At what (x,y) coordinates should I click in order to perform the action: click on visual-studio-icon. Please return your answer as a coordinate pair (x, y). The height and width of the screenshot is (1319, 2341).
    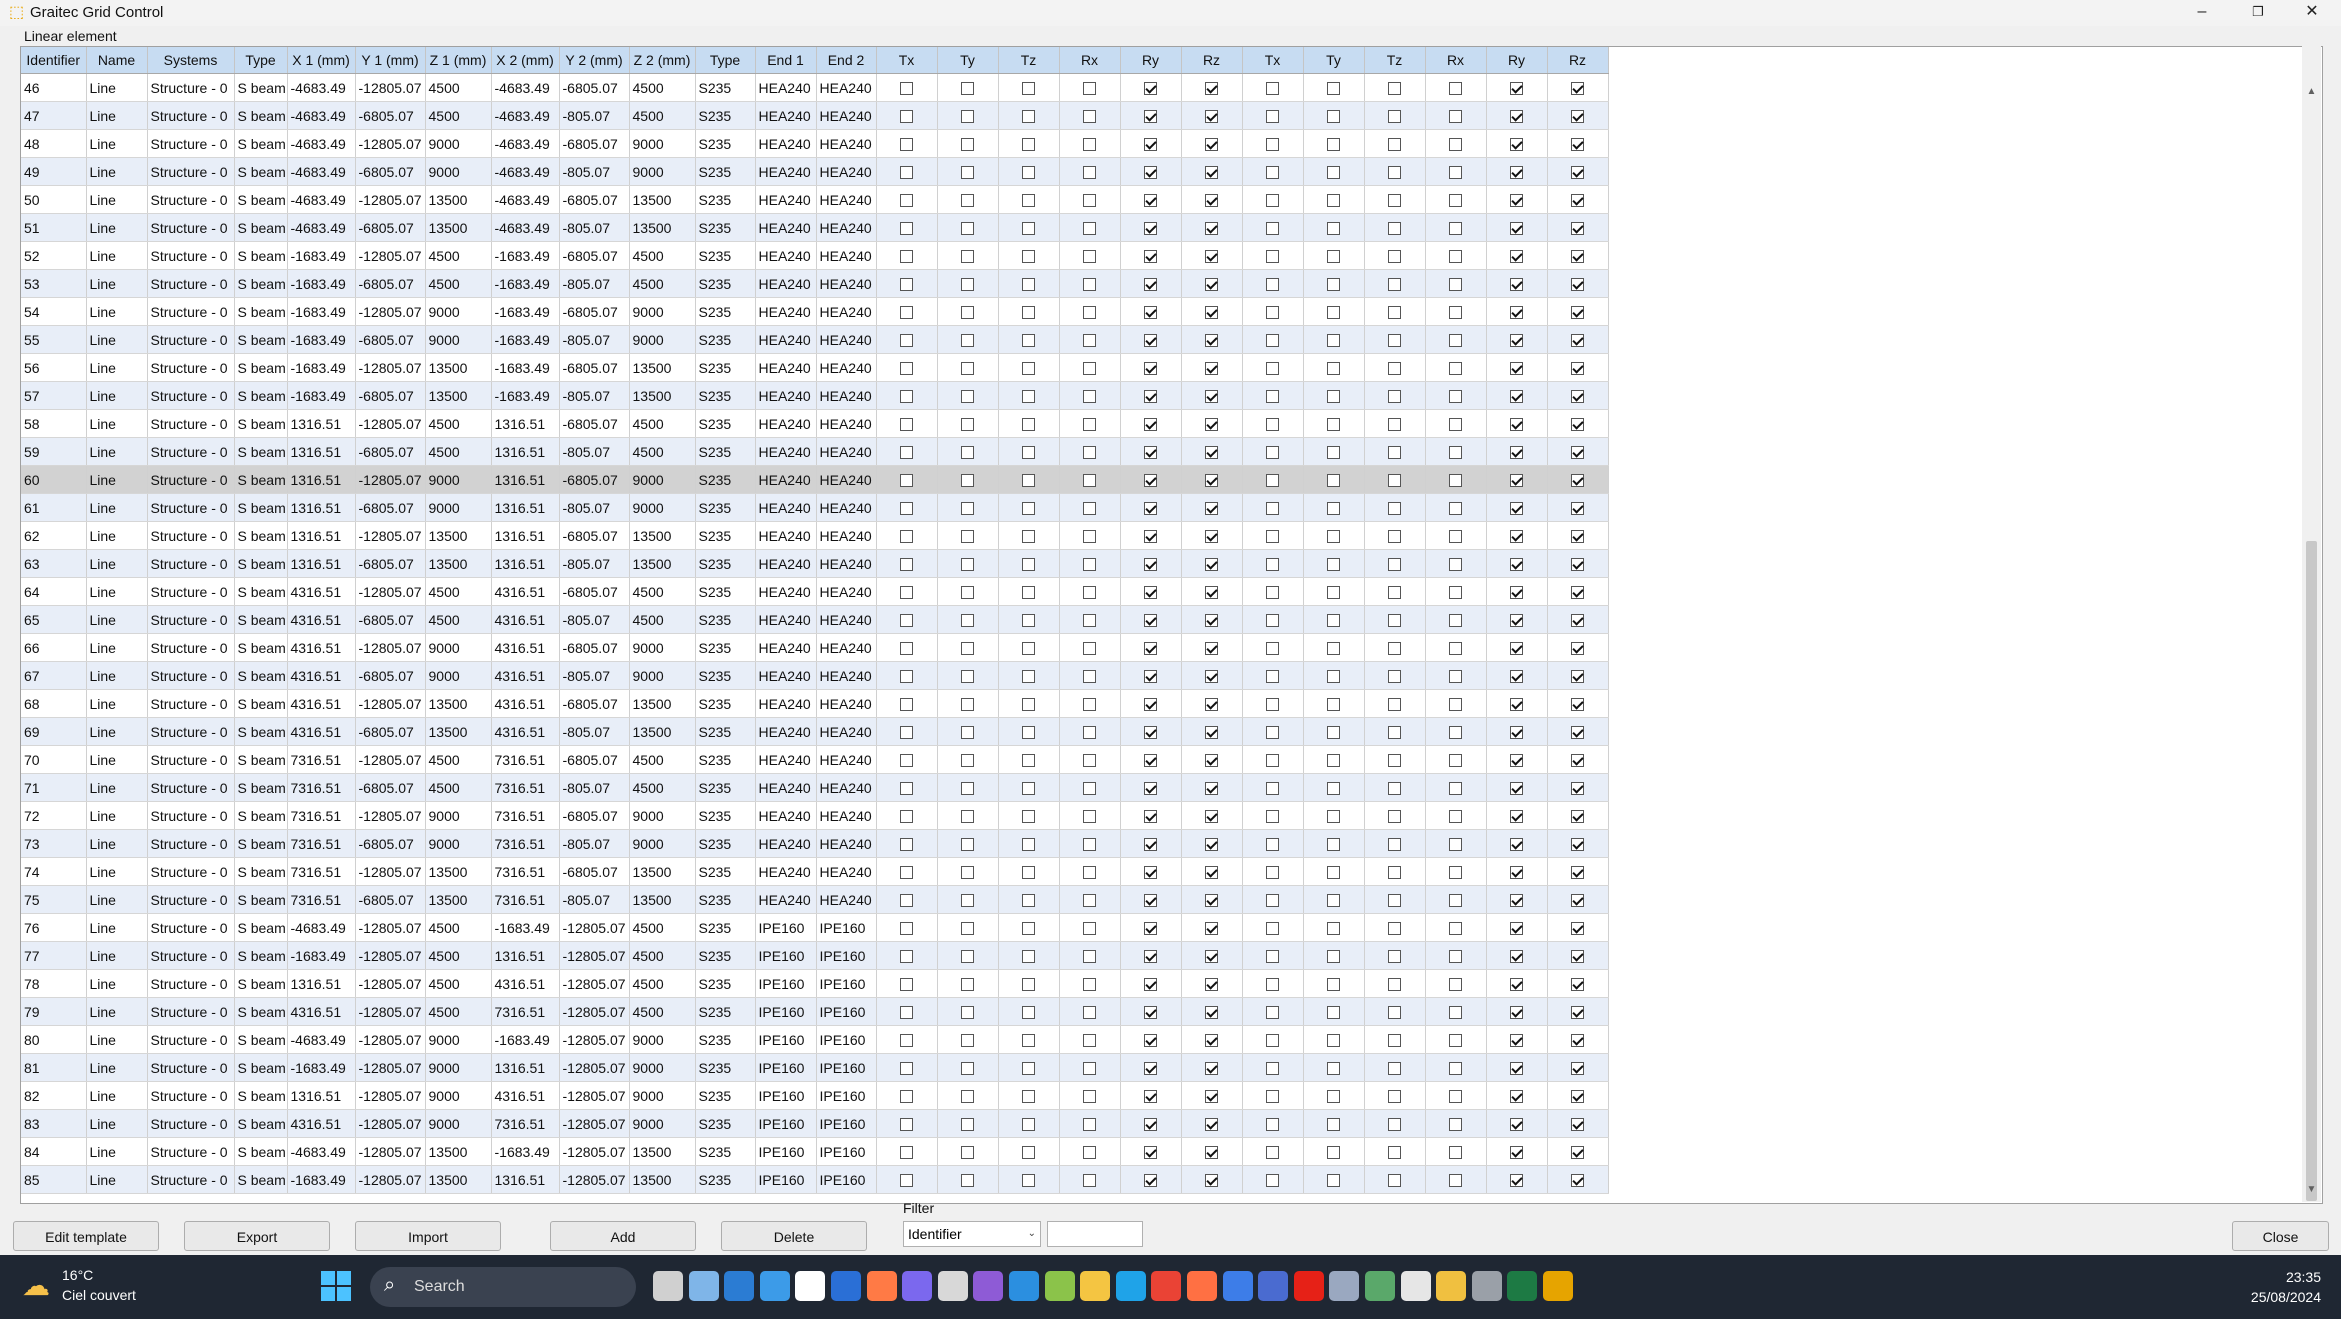
    Looking at the image, I should click on (988, 1286).